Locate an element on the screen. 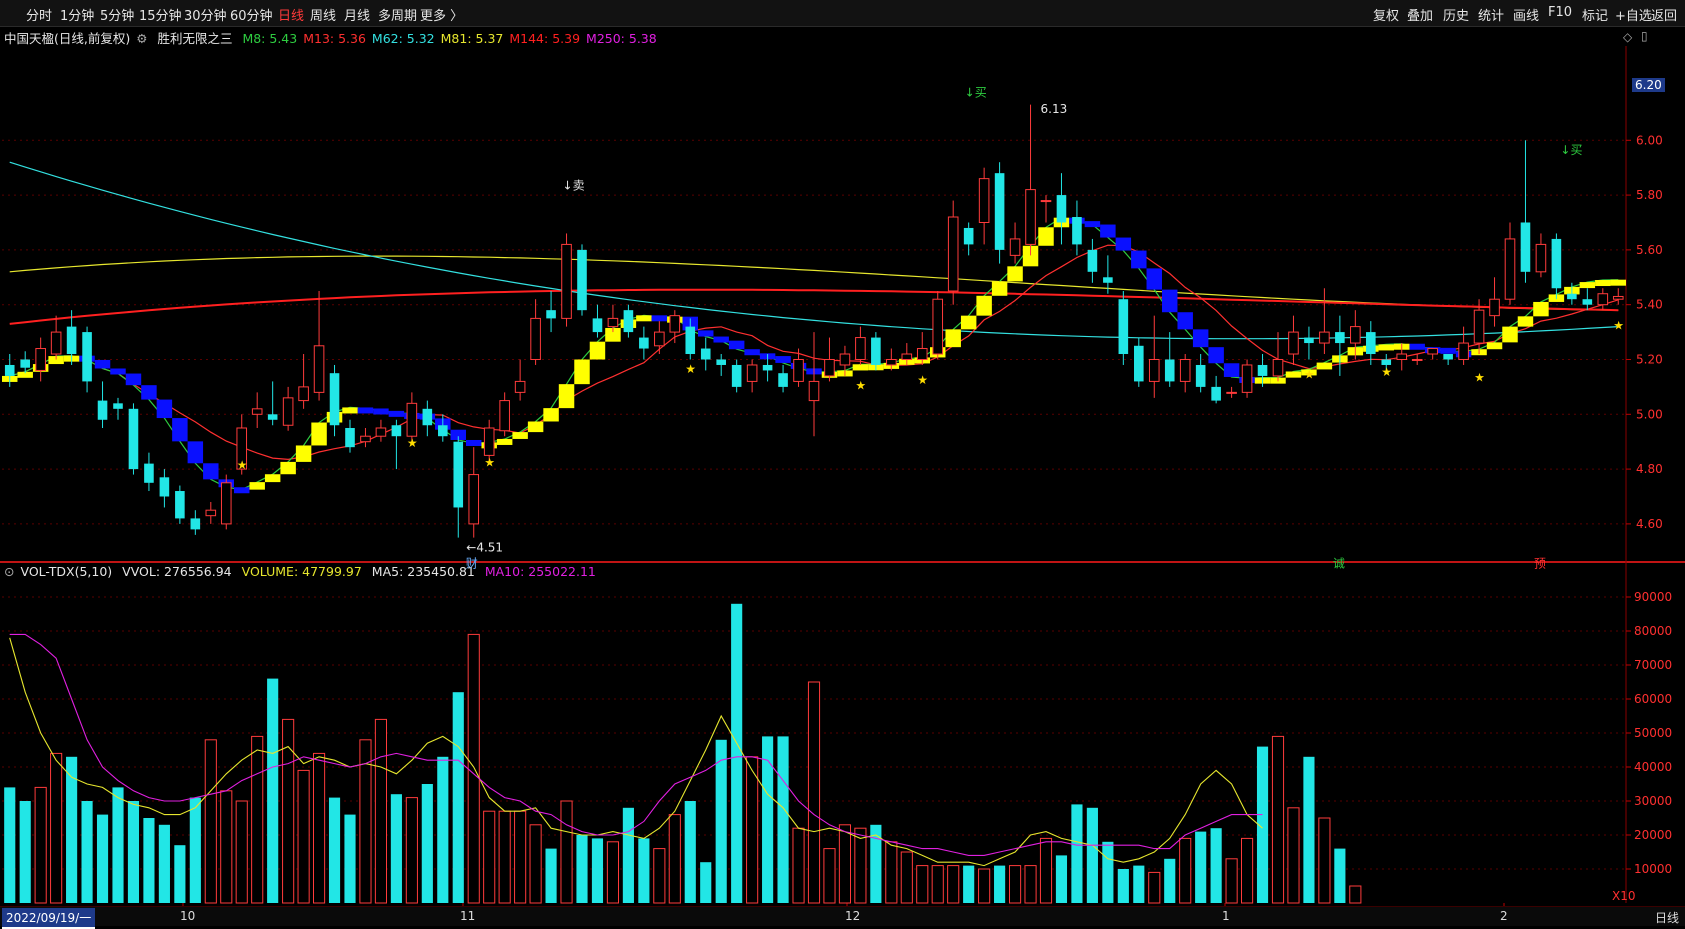  tool-7: +自选 is located at coordinates (1633, 14).